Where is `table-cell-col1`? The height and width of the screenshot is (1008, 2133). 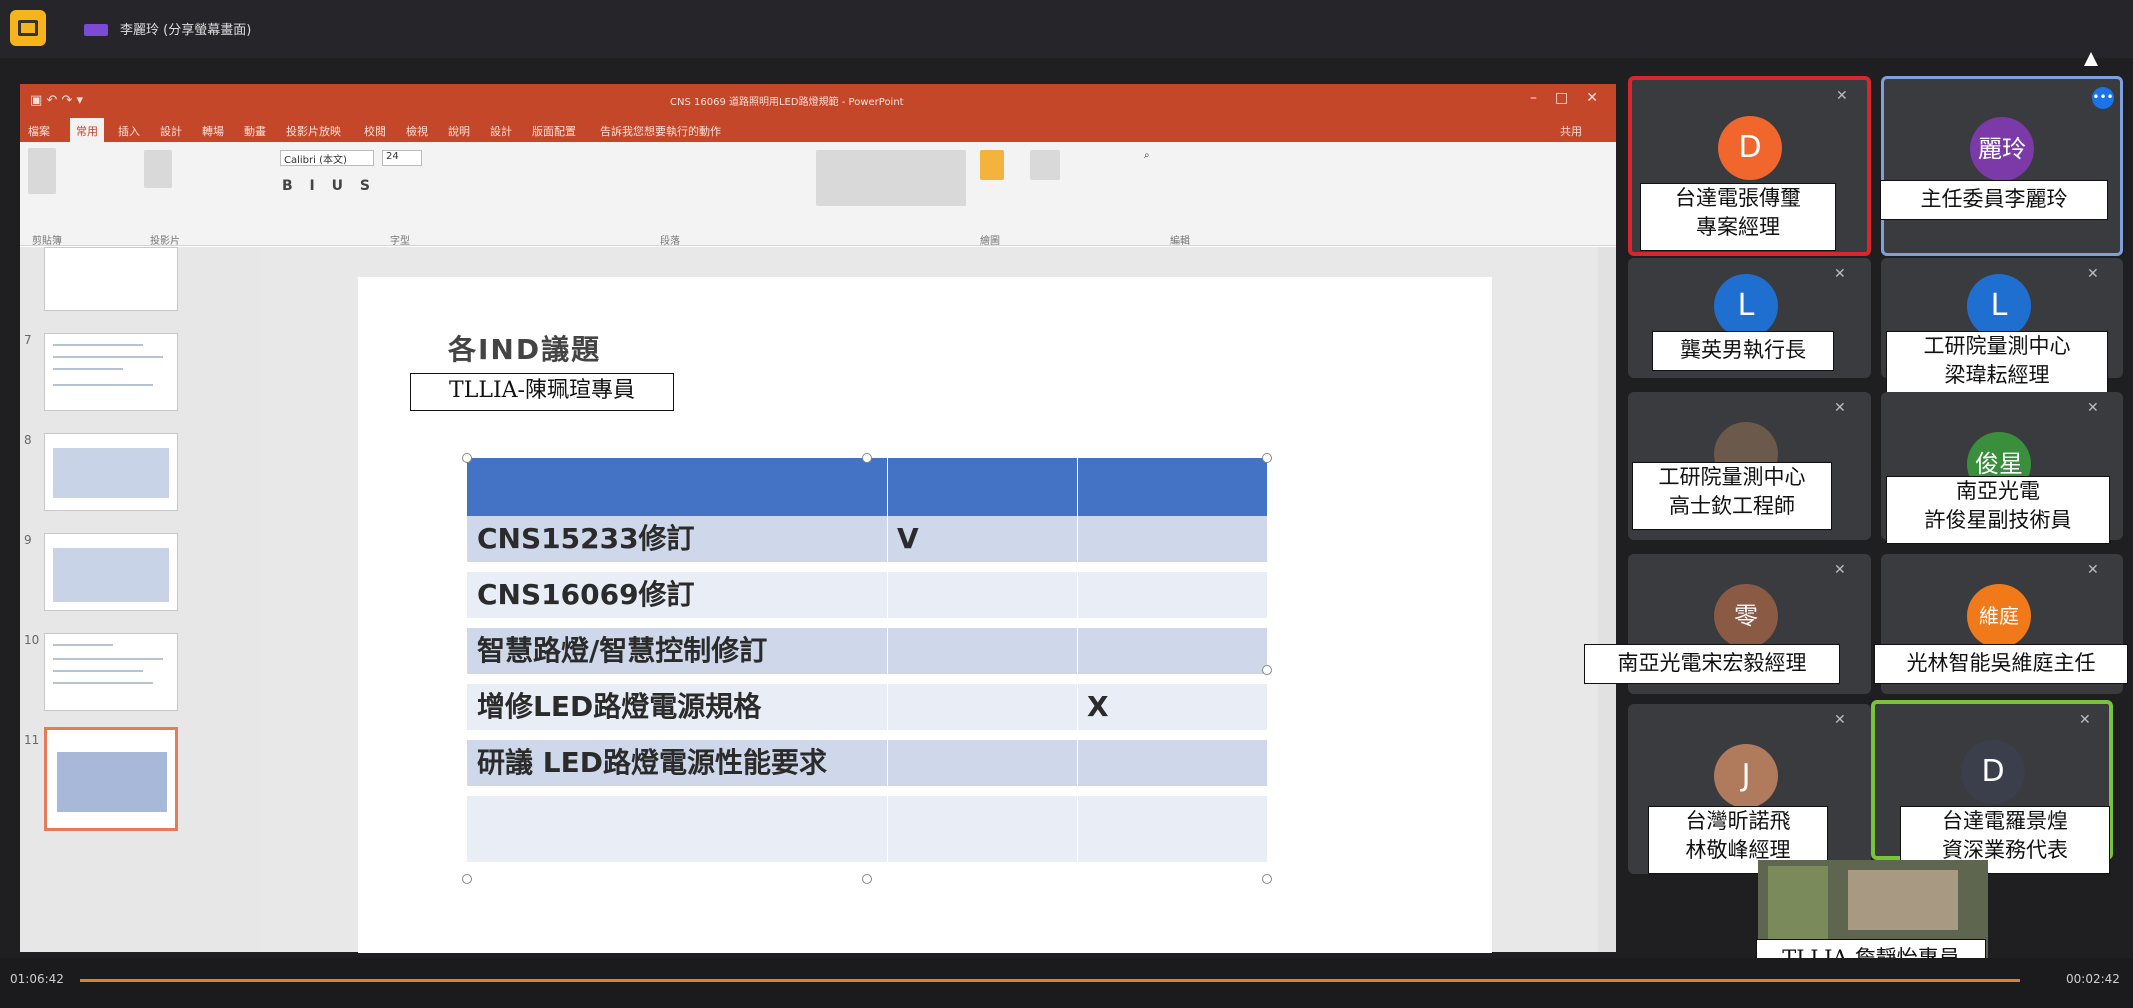
table-cell-col1 is located at coordinates (982, 651).